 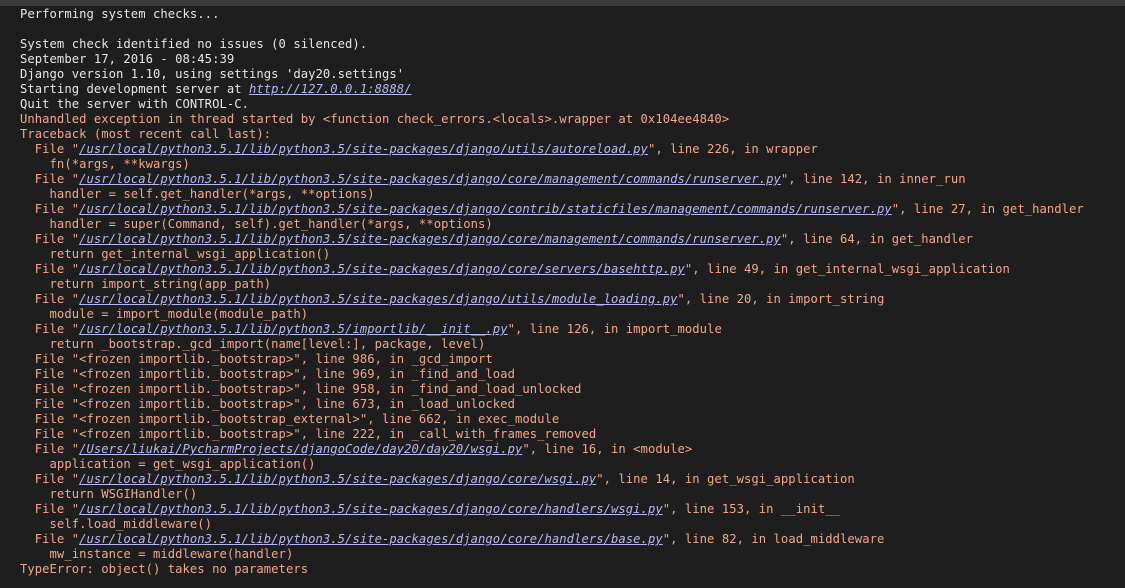 What do you see at coordinates (146, 284) in the screenshot?
I see `output-text: return import_string(app_path)` at bounding box center [146, 284].